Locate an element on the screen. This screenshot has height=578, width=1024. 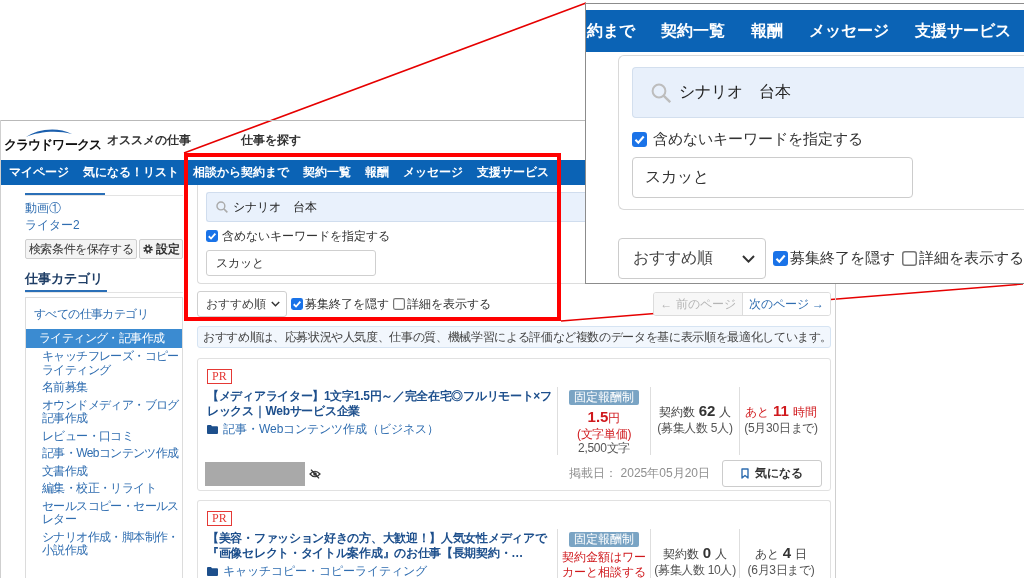
settings-icon is located at coordinates (147, 249).